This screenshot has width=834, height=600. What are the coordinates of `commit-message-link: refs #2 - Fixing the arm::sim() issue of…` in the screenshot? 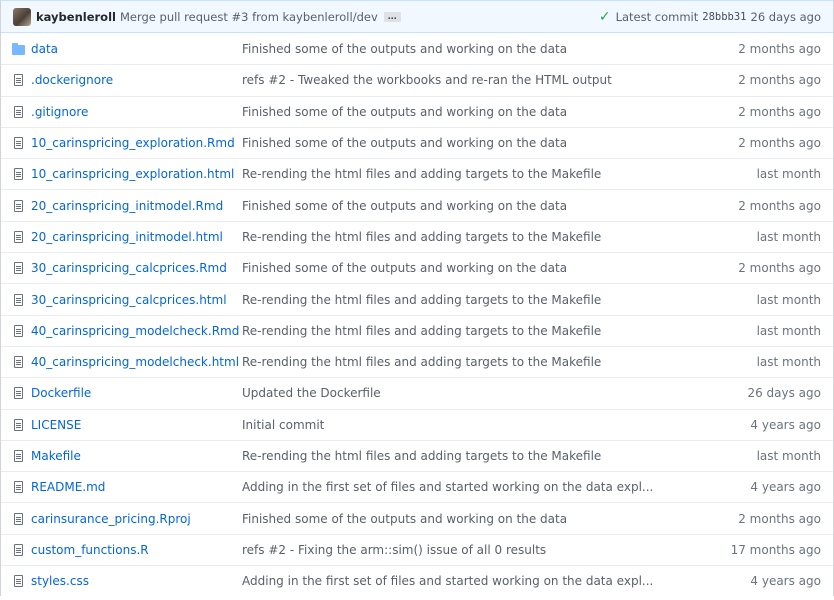 It's located at (467, 550).